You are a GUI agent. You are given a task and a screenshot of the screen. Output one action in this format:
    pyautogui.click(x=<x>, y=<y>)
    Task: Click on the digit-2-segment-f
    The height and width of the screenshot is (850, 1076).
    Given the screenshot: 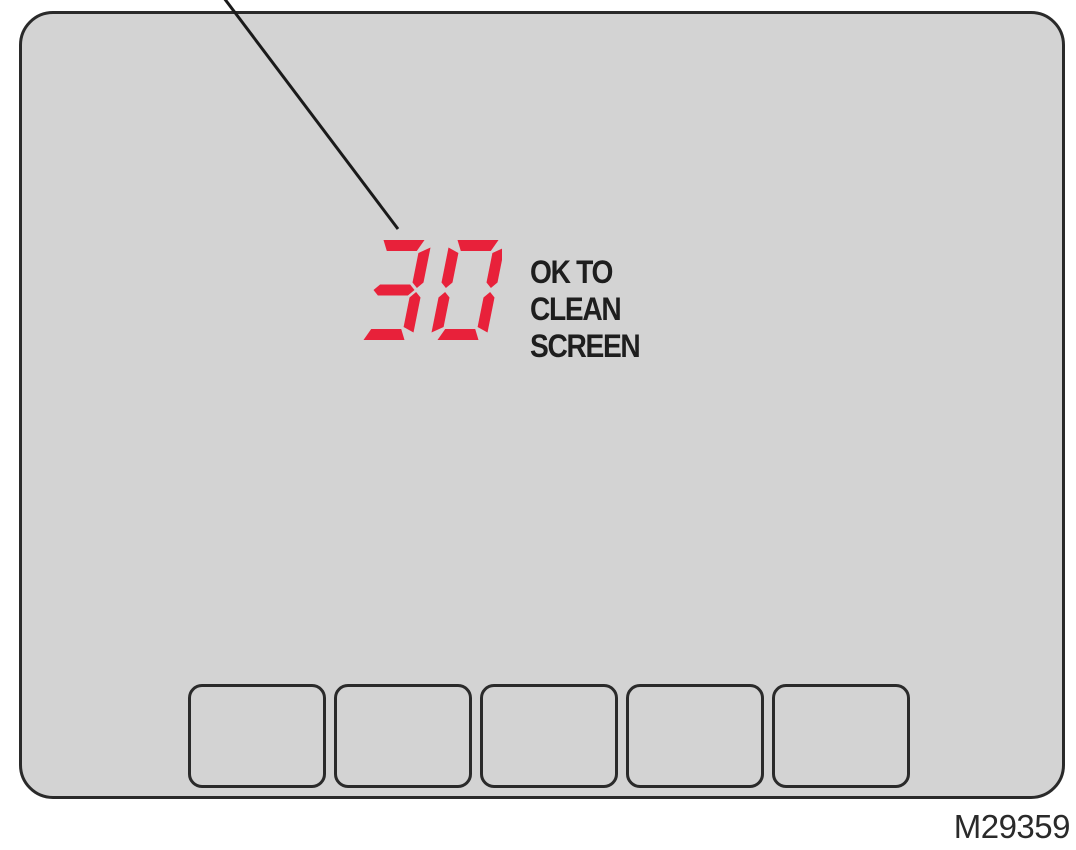 What is the action you would take?
    pyautogui.click(x=450, y=267)
    